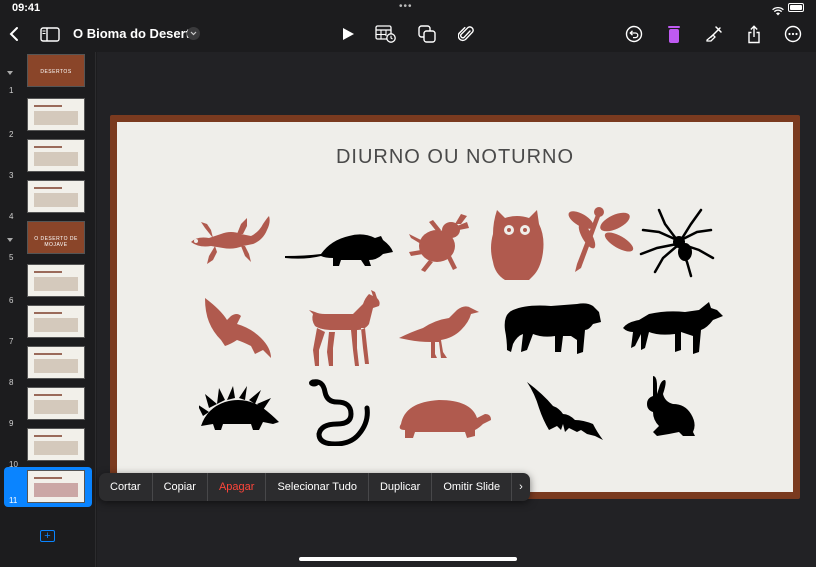 This screenshot has width=816, height=567. What do you see at coordinates (237, 329) in the screenshot?
I see `hawk-image` at bounding box center [237, 329].